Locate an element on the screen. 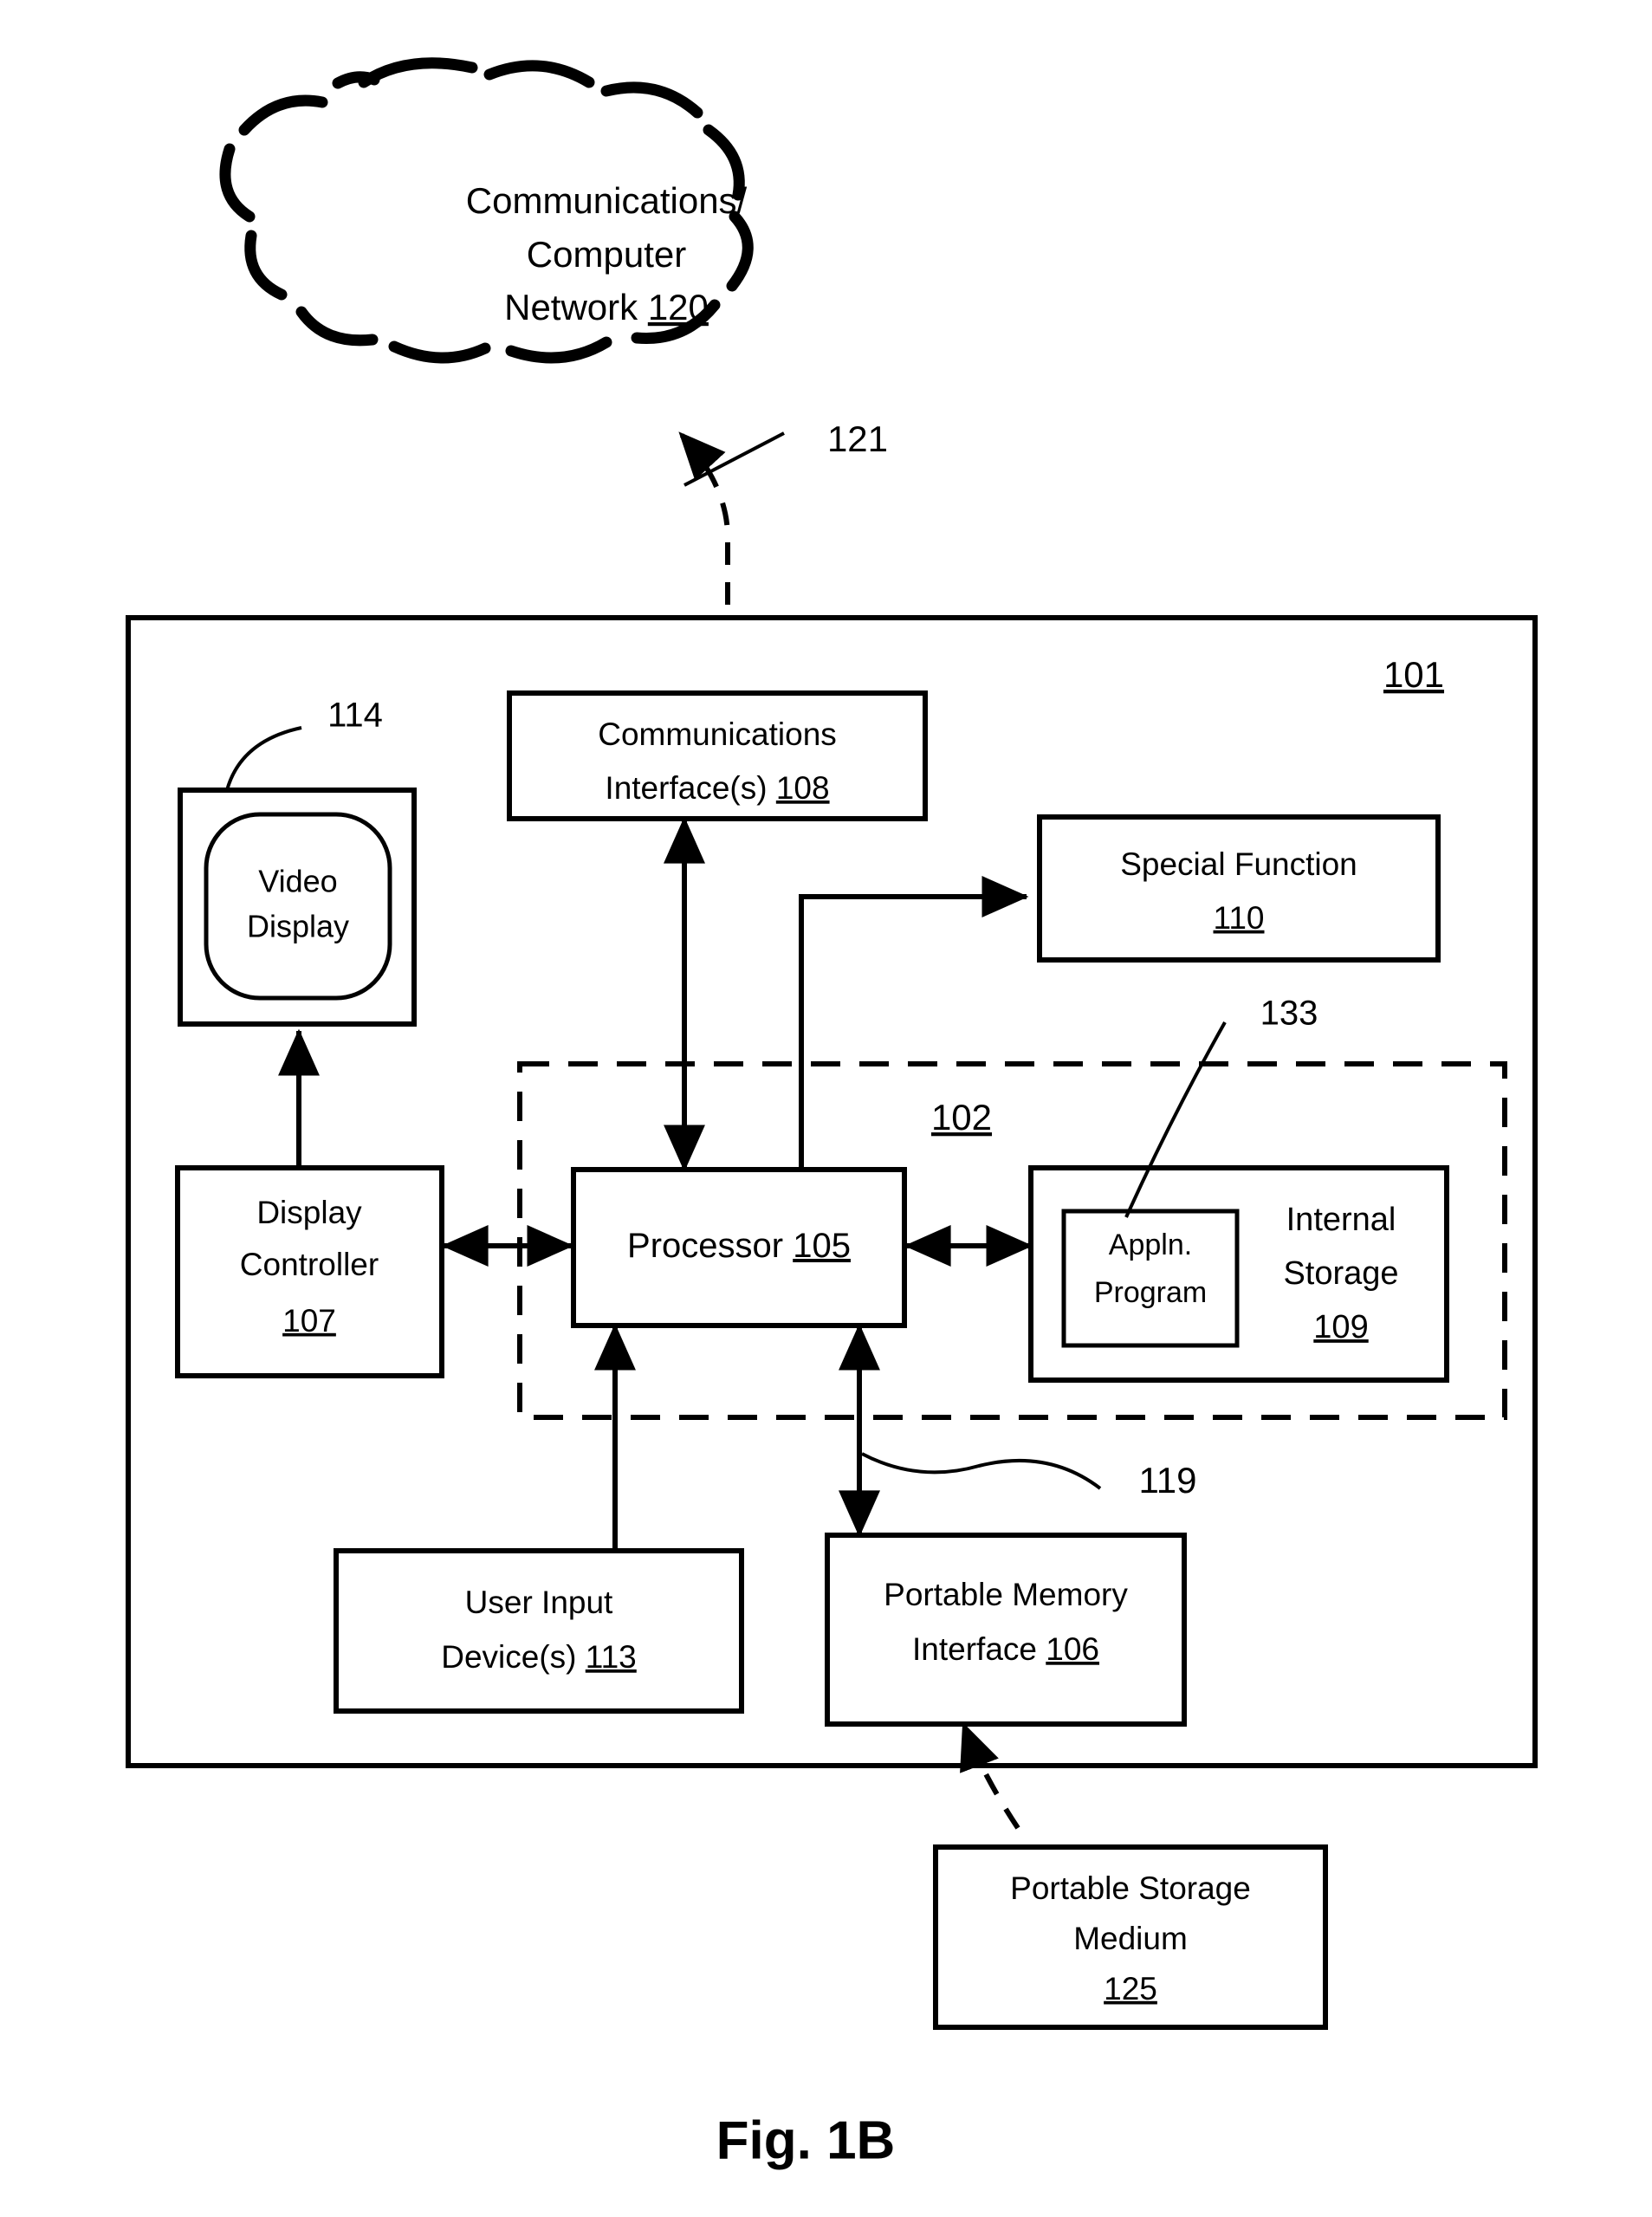 Image resolution: width=1652 pixels, height=2217 pixels. portable-storage-line1: Portable Storage is located at coordinates (1130, 1888).